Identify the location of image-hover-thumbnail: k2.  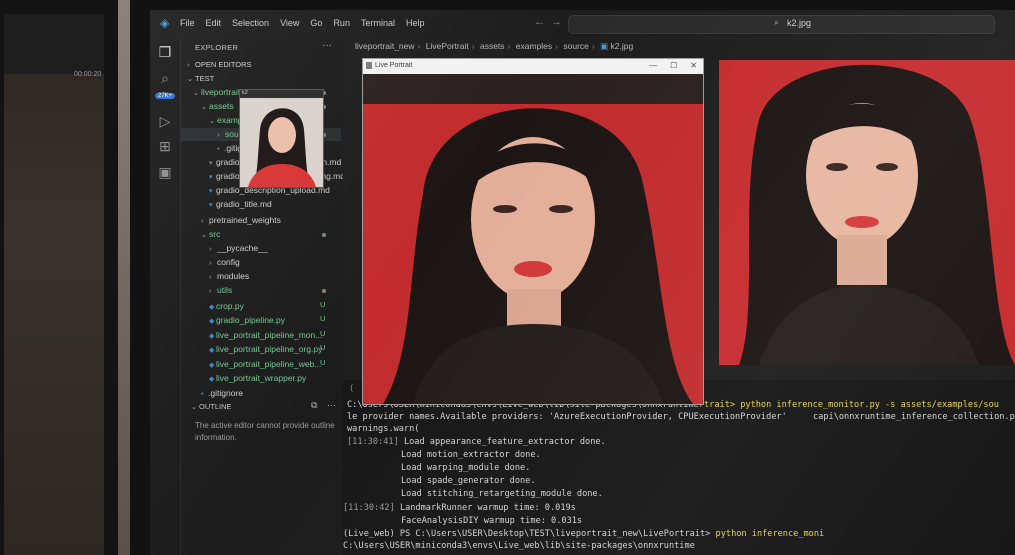
(281, 138).